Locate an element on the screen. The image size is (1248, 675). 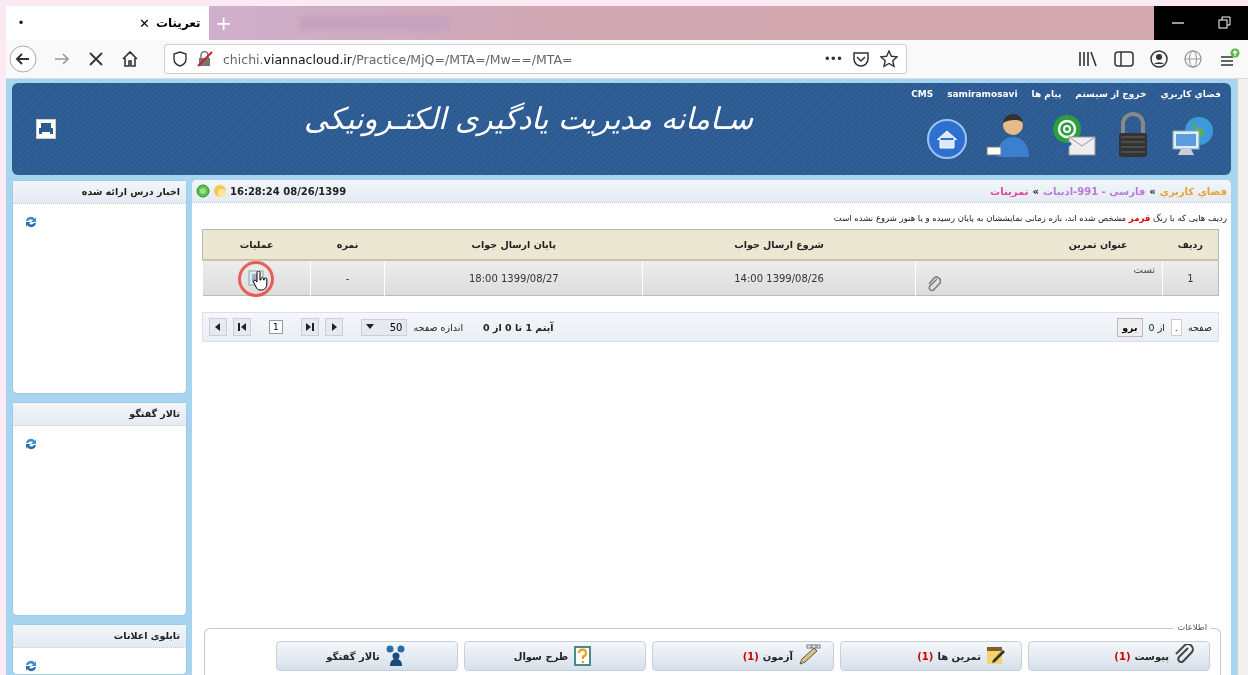
first-page-button is located at coordinates (242, 327).